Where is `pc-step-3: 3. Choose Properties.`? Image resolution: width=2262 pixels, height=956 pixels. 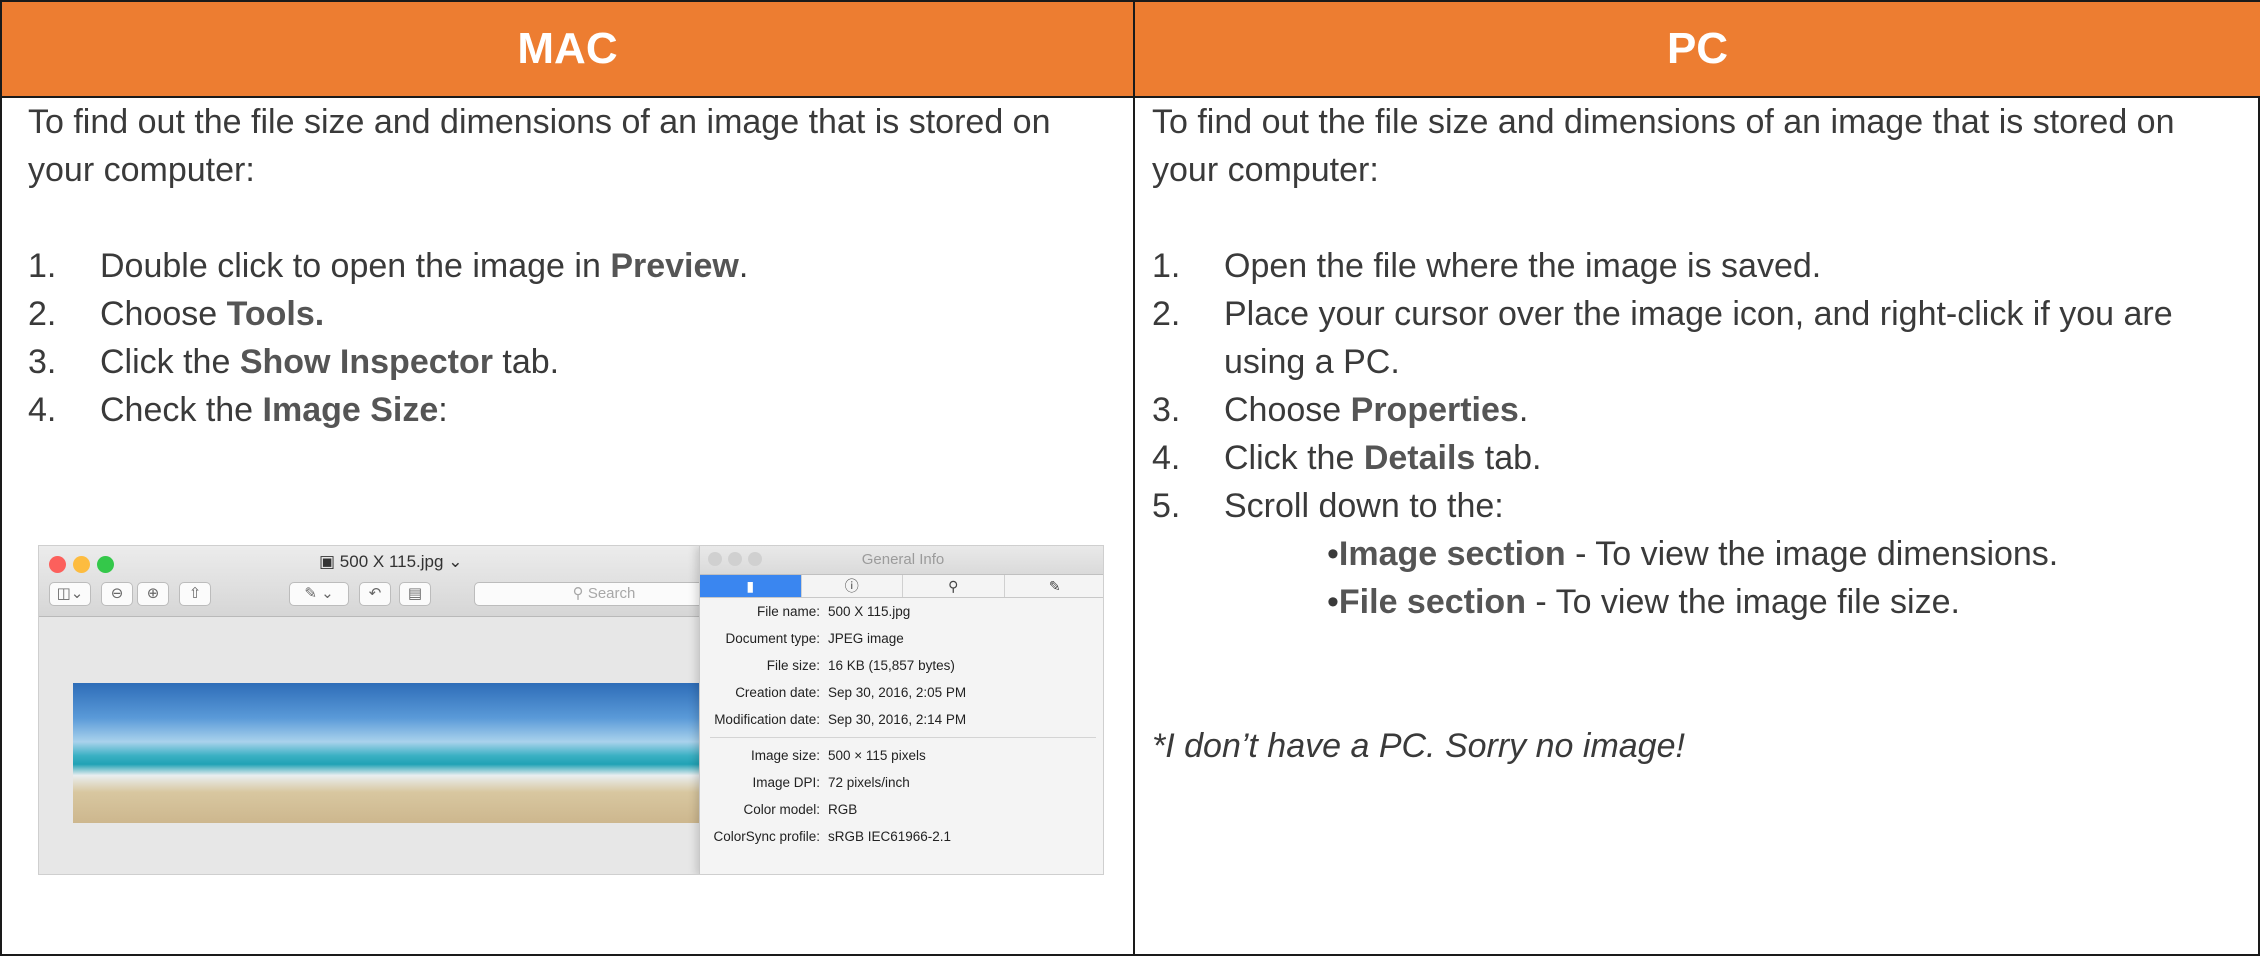 pc-step-3: 3. Choose Properties. is located at coordinates (1697, 410).